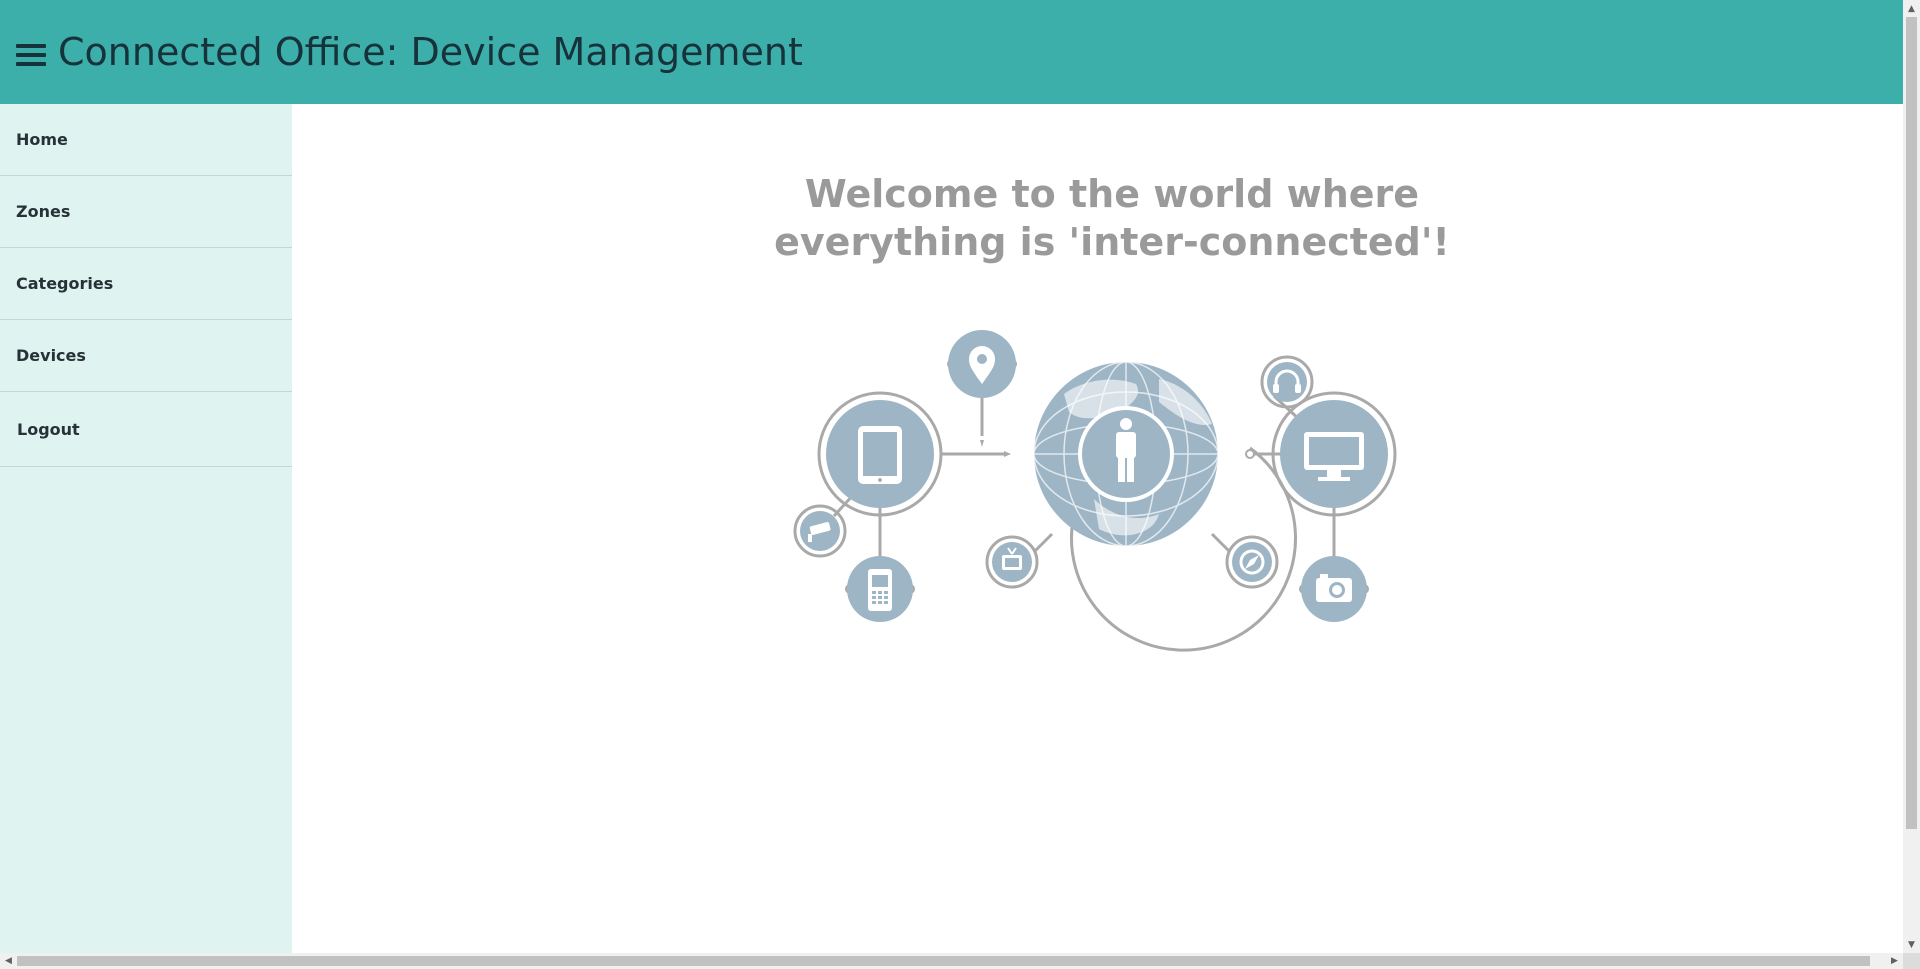  Describe the element at coordinates (1894, 961) in the screenshot. I see `scroll-right-arrow-icon: ▶` at that location.